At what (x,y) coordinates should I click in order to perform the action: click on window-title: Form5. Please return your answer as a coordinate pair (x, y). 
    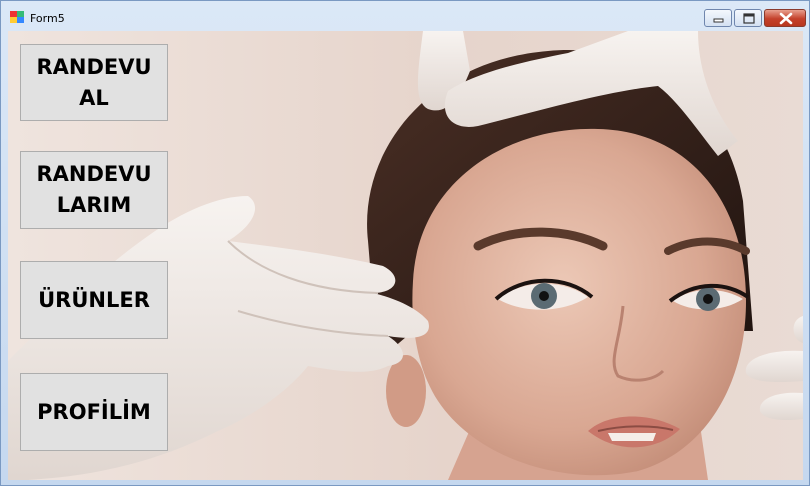
    Looking at the image, I should click on (47, 18).